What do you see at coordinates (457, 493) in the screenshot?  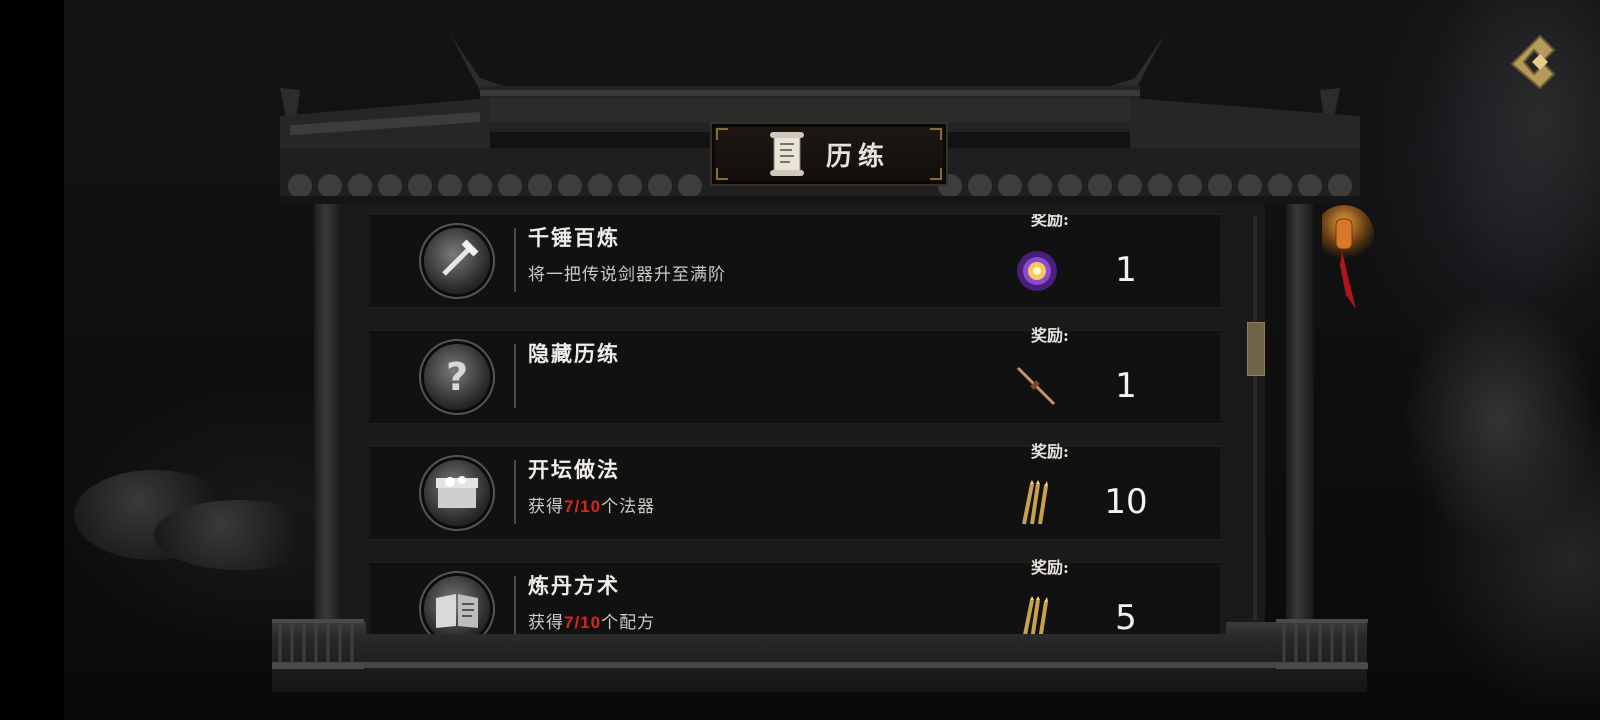 I see `chest-icon` at bounding box center [457, 493].